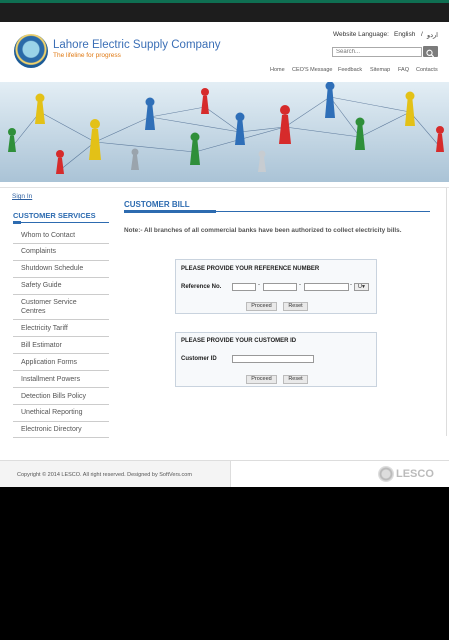 This screenshot has height=640, width=449. I want to click on sidebar-item-whom-to-contact: Whom to Contact, so click(61, 235).